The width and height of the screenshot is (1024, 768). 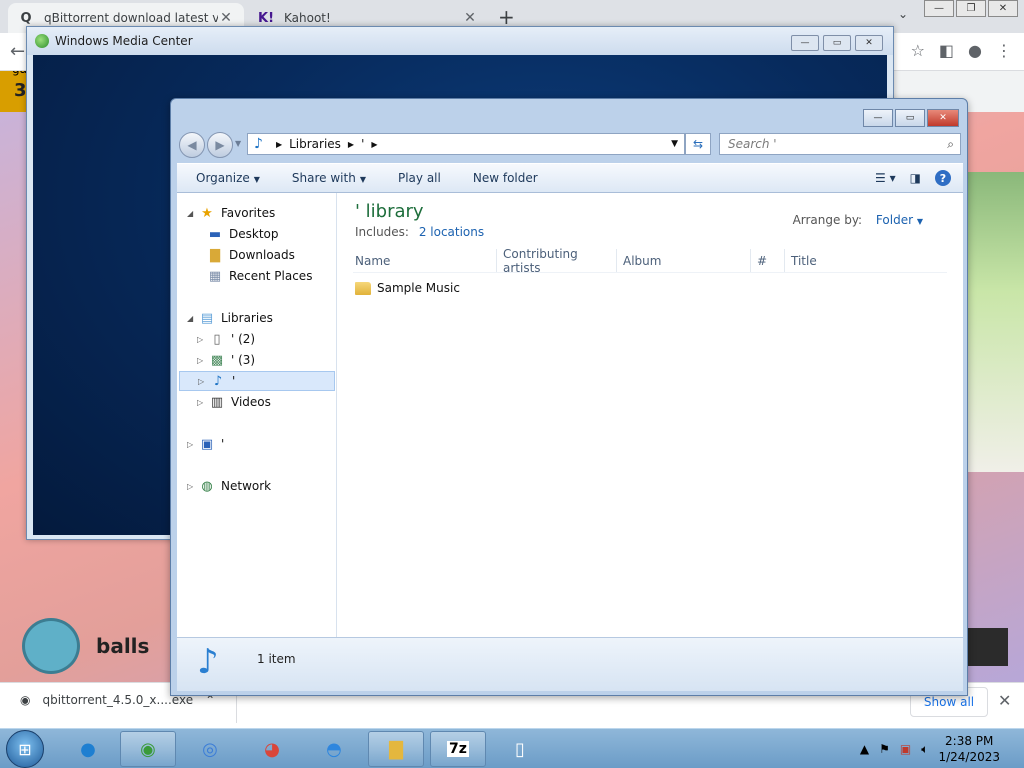 I want to click on start-button: ⊞, so click(x=25, y=749).